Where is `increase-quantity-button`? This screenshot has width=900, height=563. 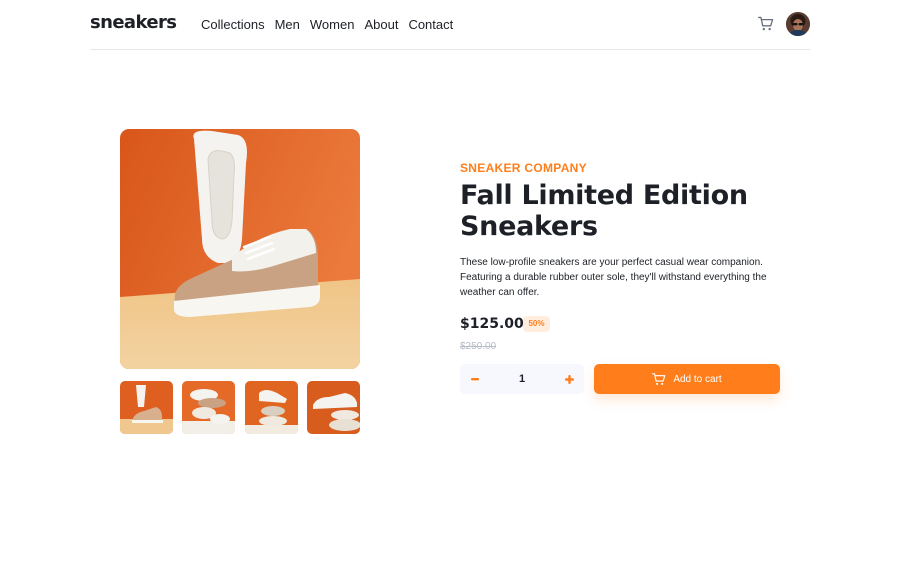
increase-quantity-button is located at coordinates (569, 379).